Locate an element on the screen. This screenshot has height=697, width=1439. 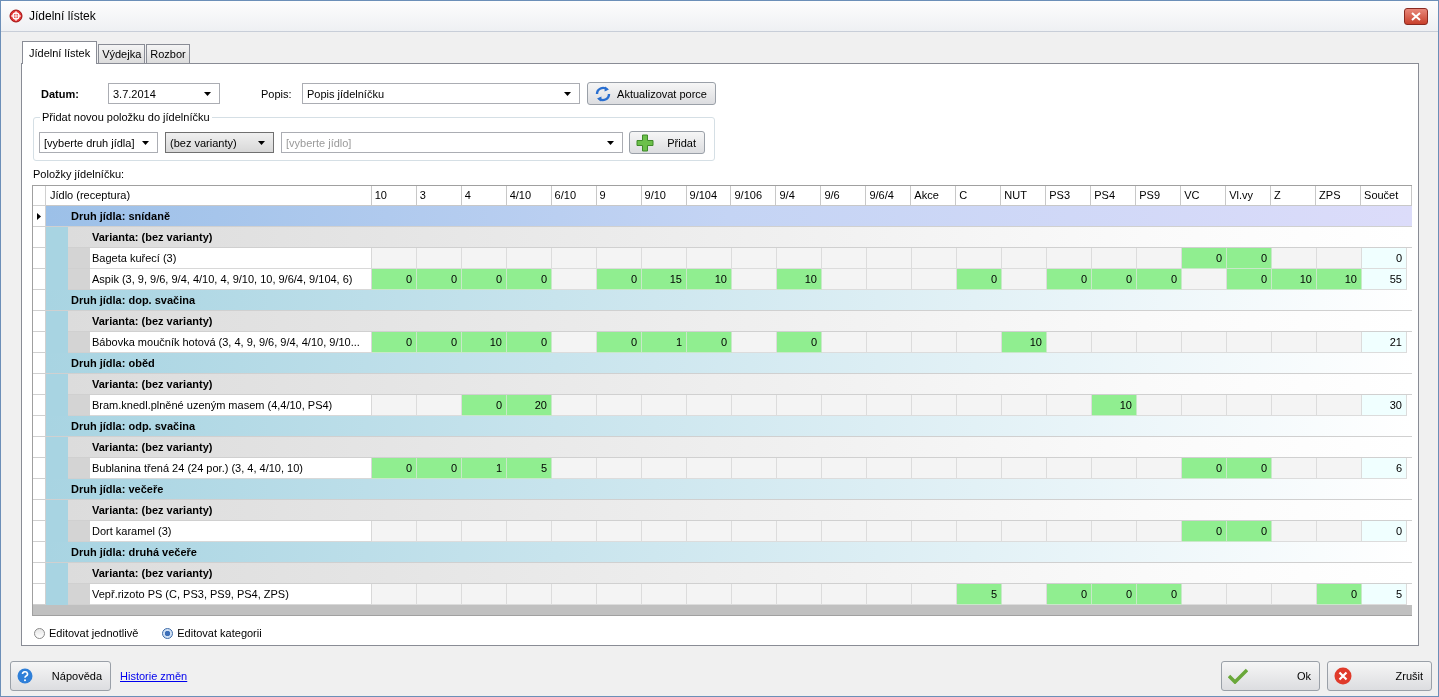
add-button: Přidat is located at coordinates (667, 142).